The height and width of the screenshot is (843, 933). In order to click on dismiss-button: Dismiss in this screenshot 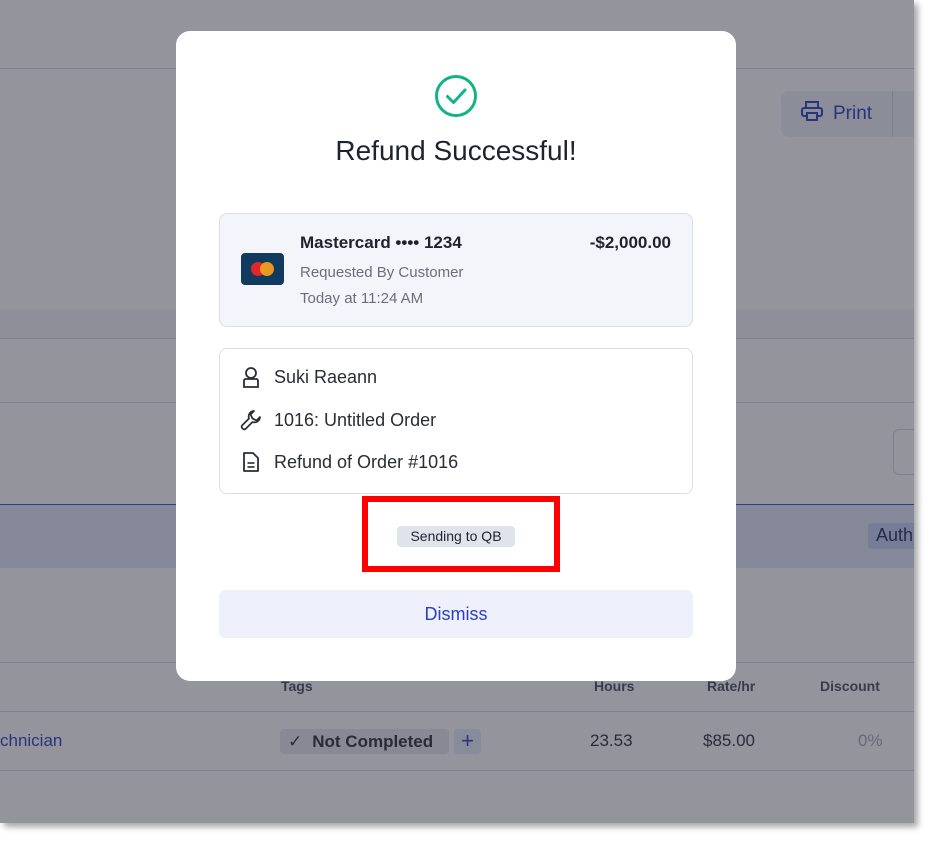, I will do `click(456, 614)`.